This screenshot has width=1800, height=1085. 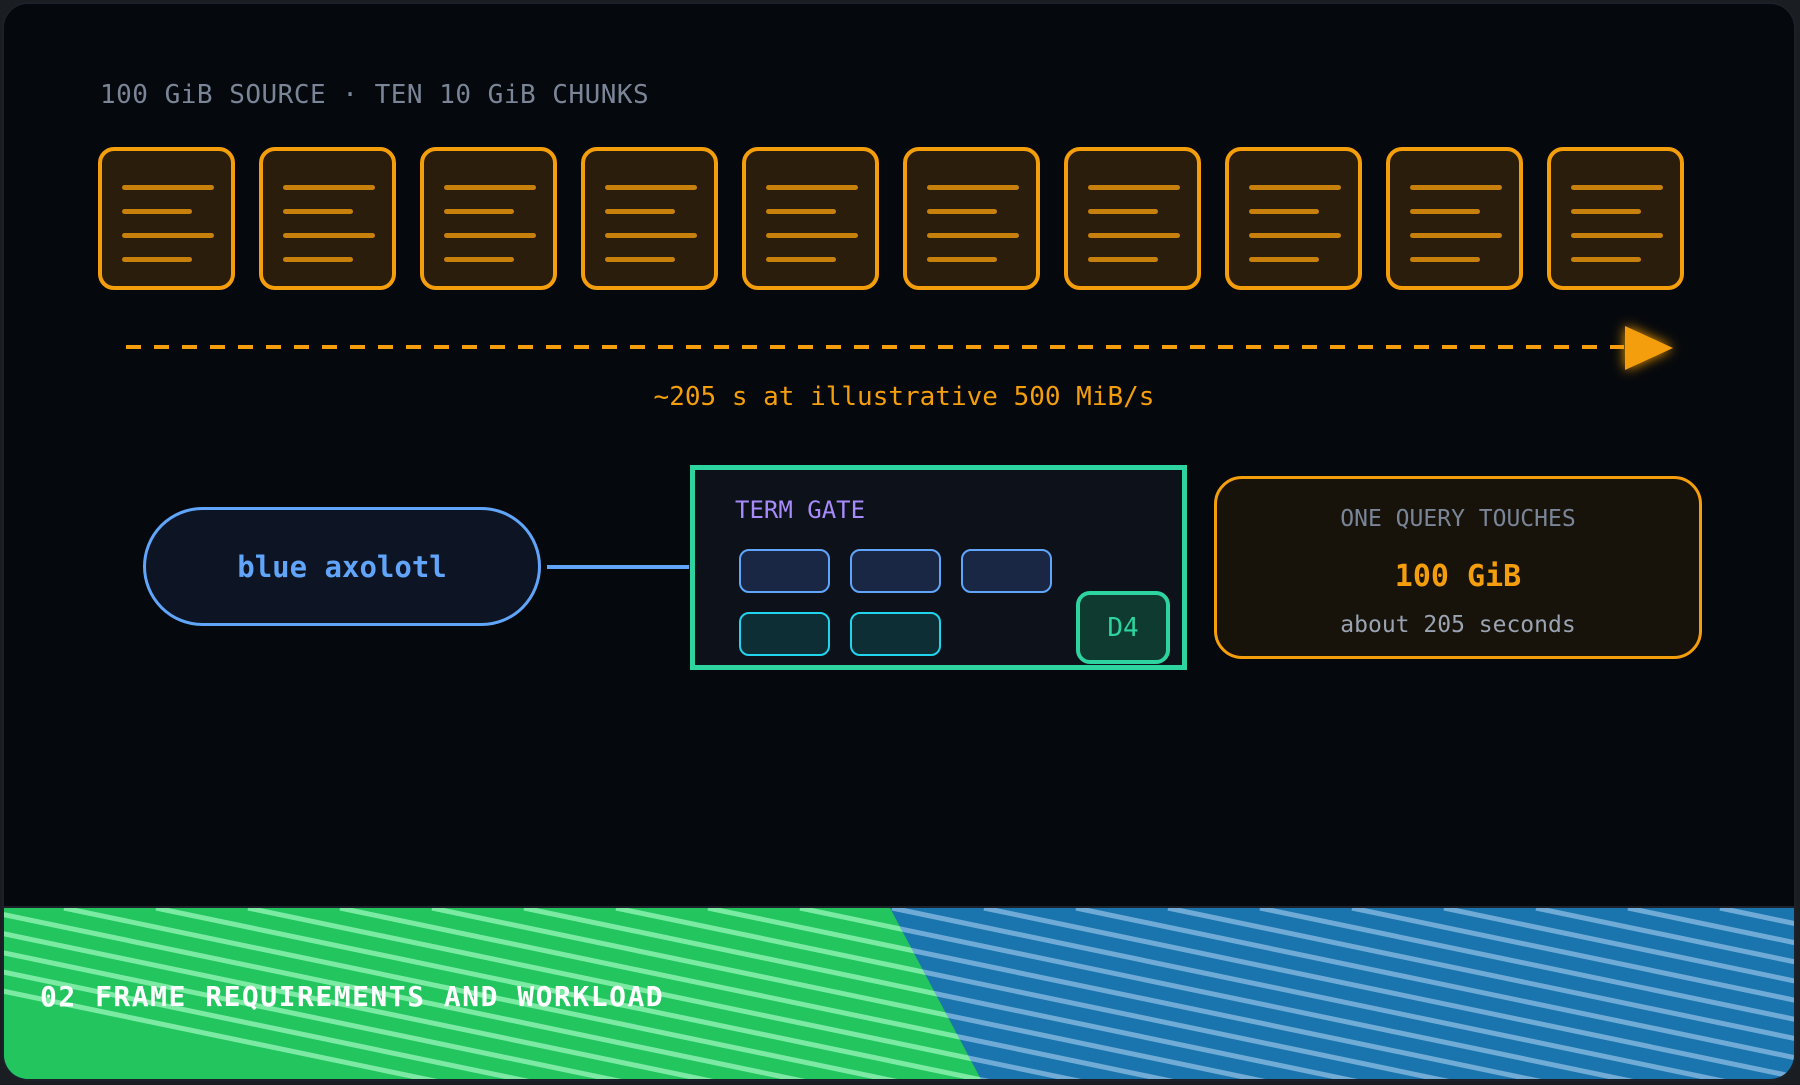 What do you see at coordinates (1458, 576) in the screenshot?
I see `touch-size: 100 GiB` at bounding box center [1458, 576].